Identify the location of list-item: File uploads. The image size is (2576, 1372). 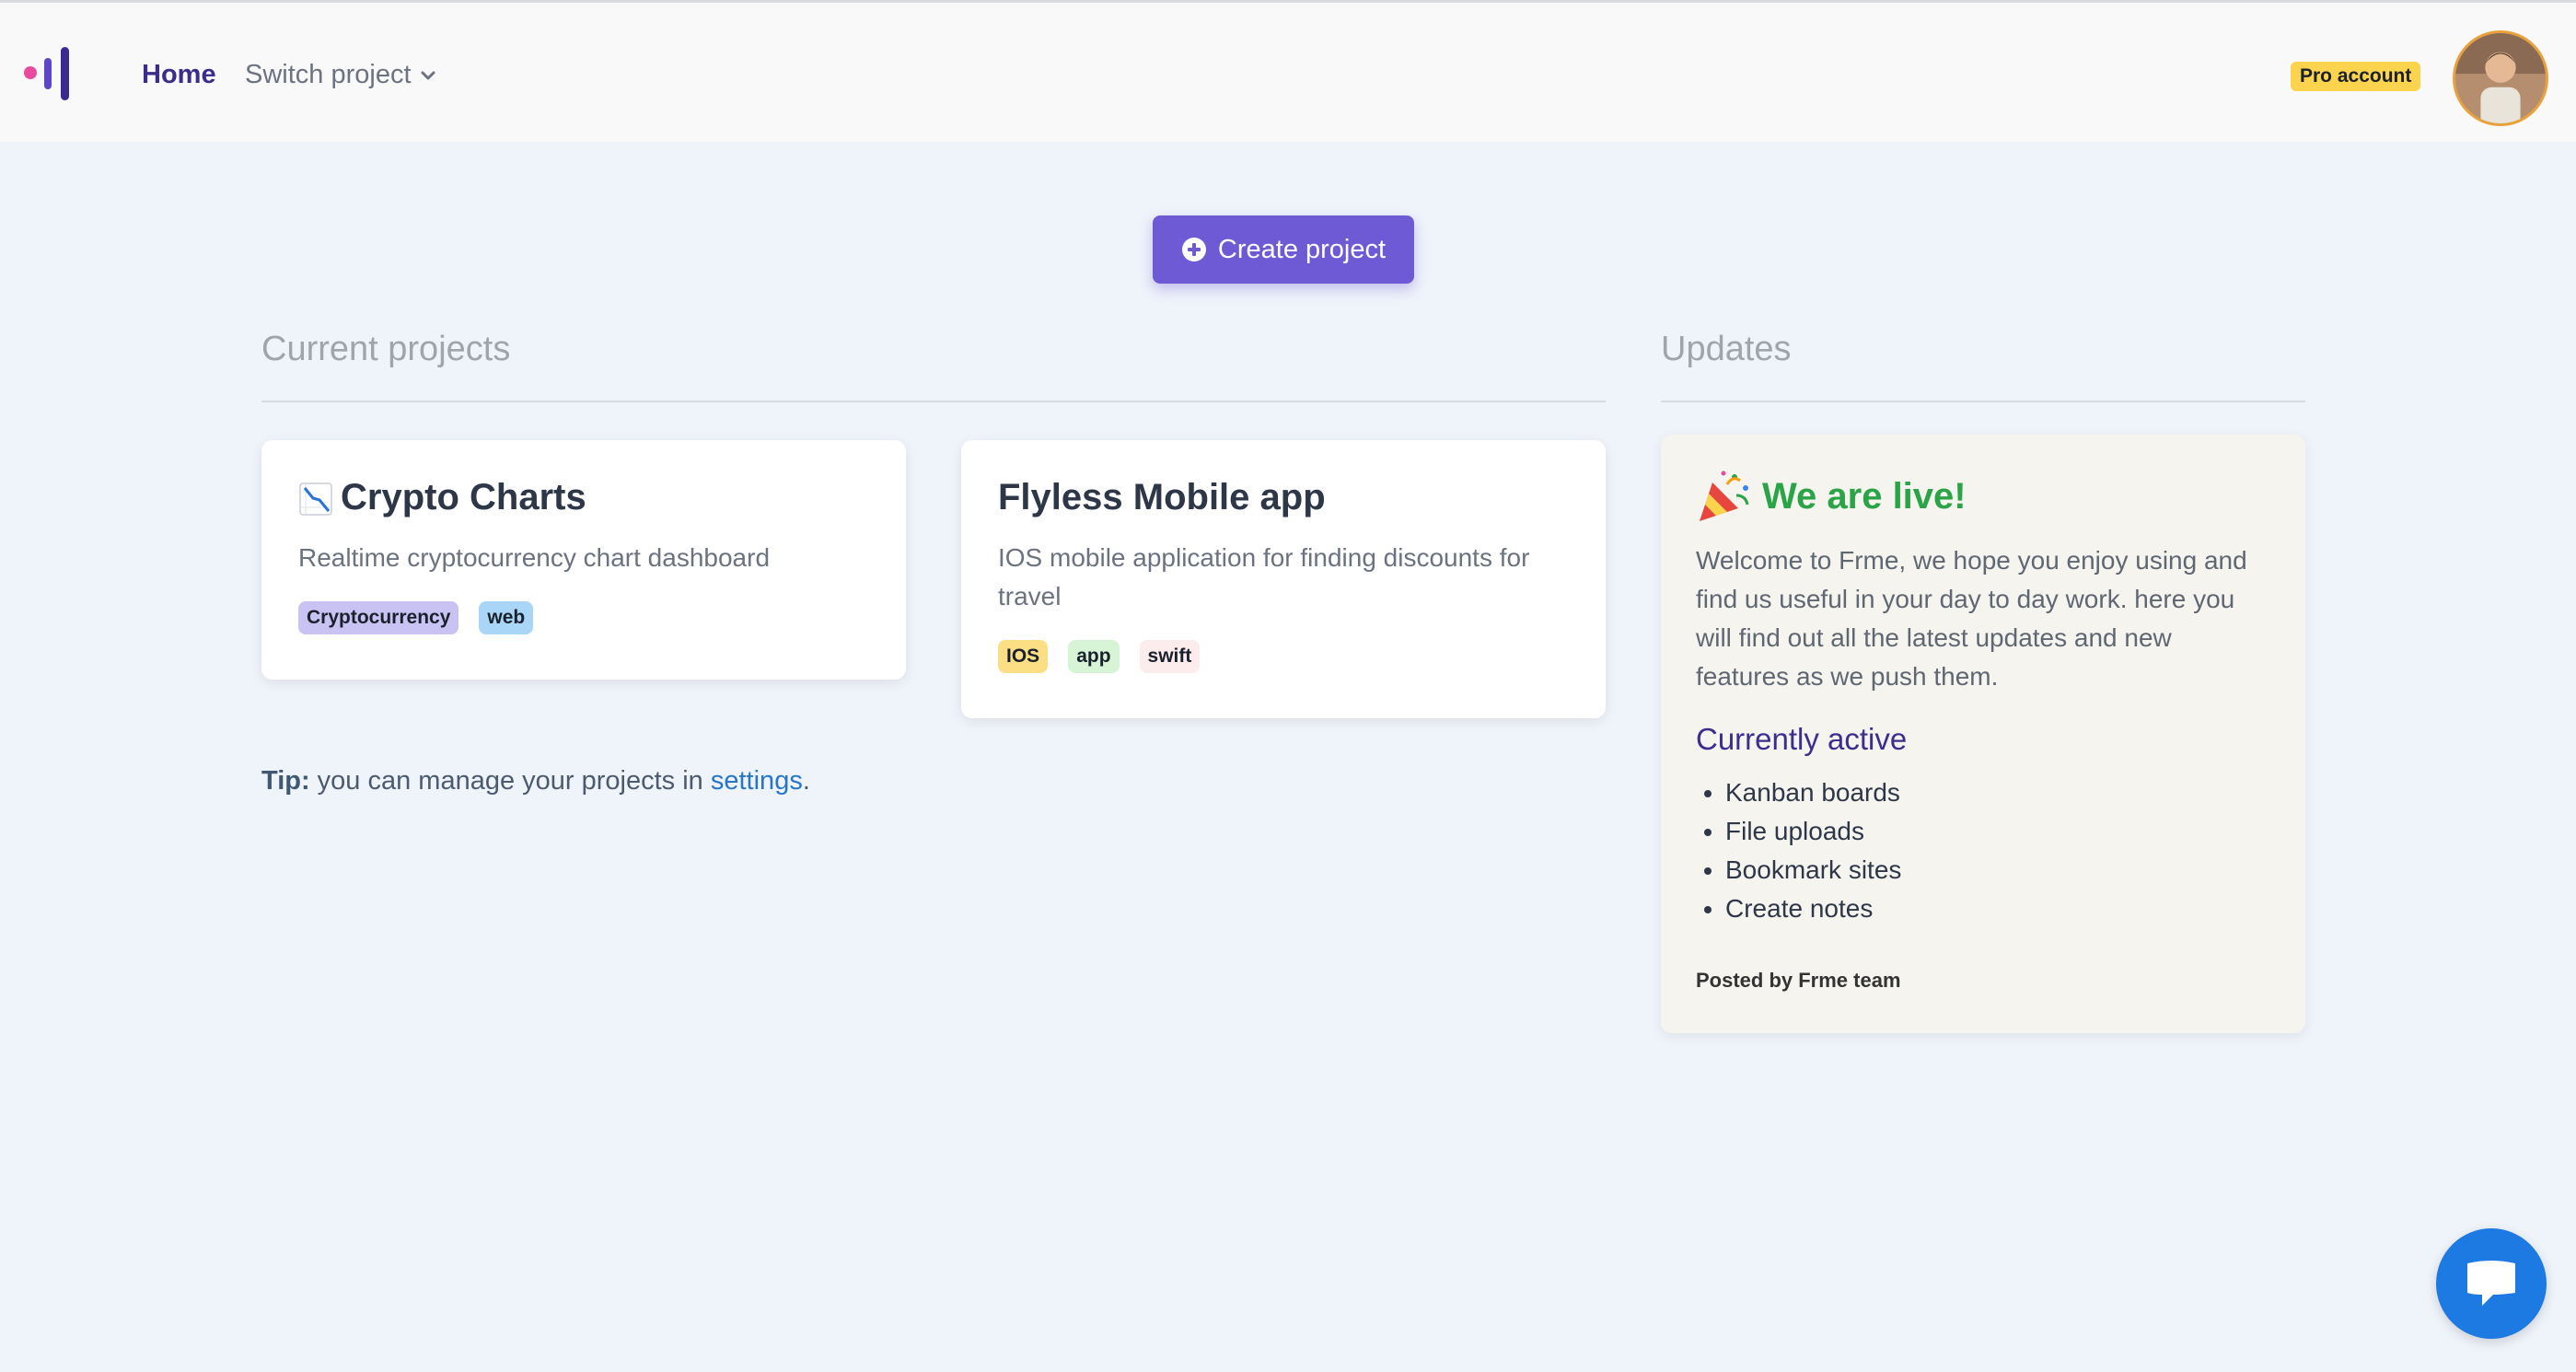
(1997, 831).